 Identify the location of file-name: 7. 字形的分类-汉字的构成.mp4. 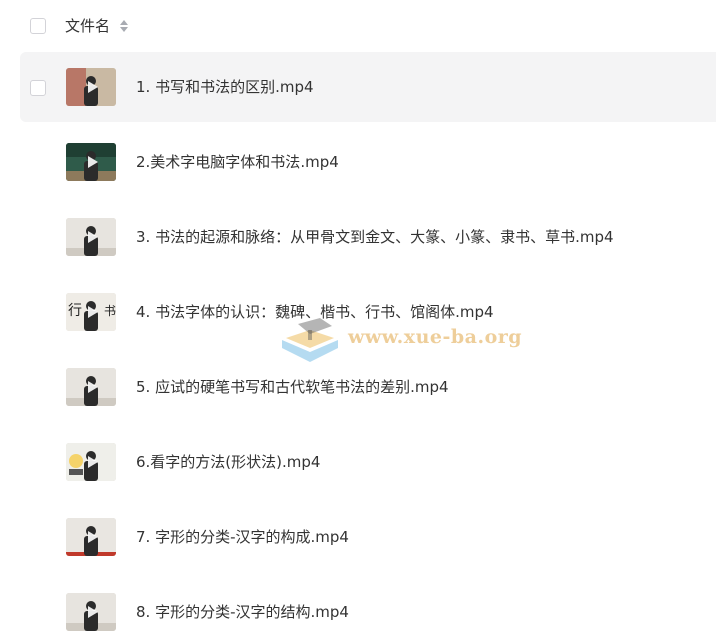
(242, 537).